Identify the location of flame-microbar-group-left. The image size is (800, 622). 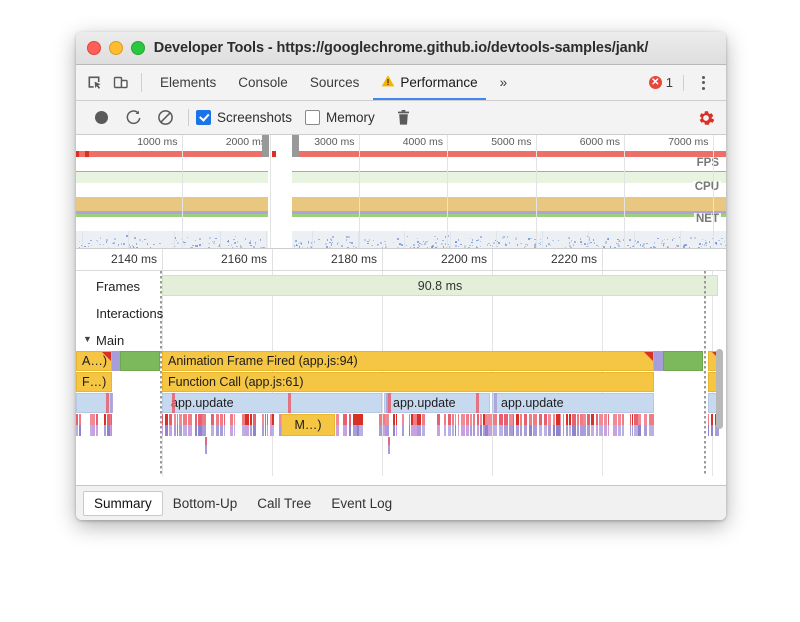
(94, 425).